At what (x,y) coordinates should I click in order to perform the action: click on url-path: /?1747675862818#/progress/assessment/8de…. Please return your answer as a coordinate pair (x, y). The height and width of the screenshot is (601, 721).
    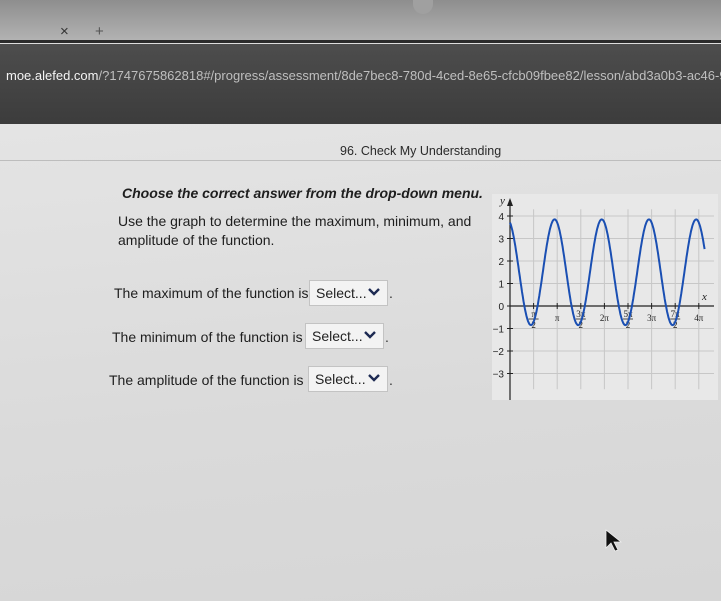
    Looking at the image, I should click on (409, 75).